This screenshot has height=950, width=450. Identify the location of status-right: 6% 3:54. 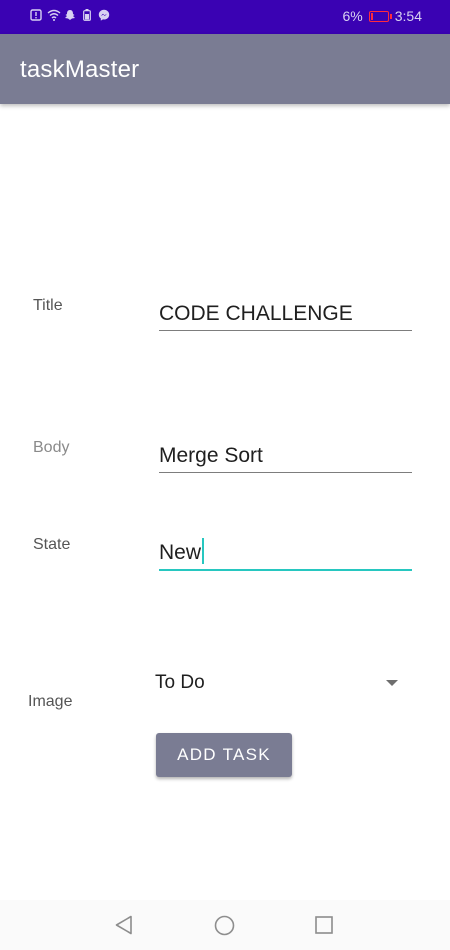
(382, 16).